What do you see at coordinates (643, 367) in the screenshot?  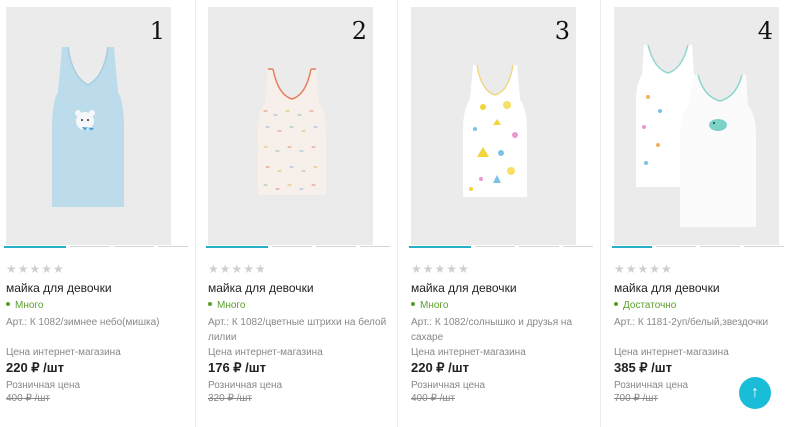 I see `product-price: 385 ₽ /шт` at bounding box center [643, 367].